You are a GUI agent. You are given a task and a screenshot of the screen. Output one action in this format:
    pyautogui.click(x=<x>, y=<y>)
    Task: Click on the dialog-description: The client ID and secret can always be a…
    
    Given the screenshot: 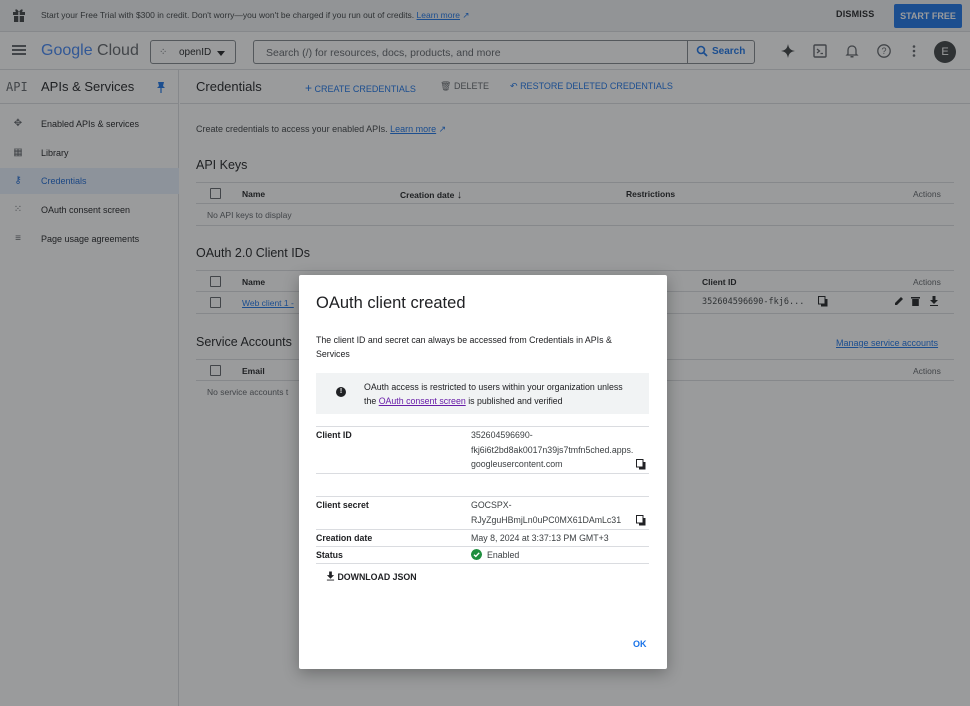 What is the action you would take?
    pyautogui.click(x=464, y=347)
    